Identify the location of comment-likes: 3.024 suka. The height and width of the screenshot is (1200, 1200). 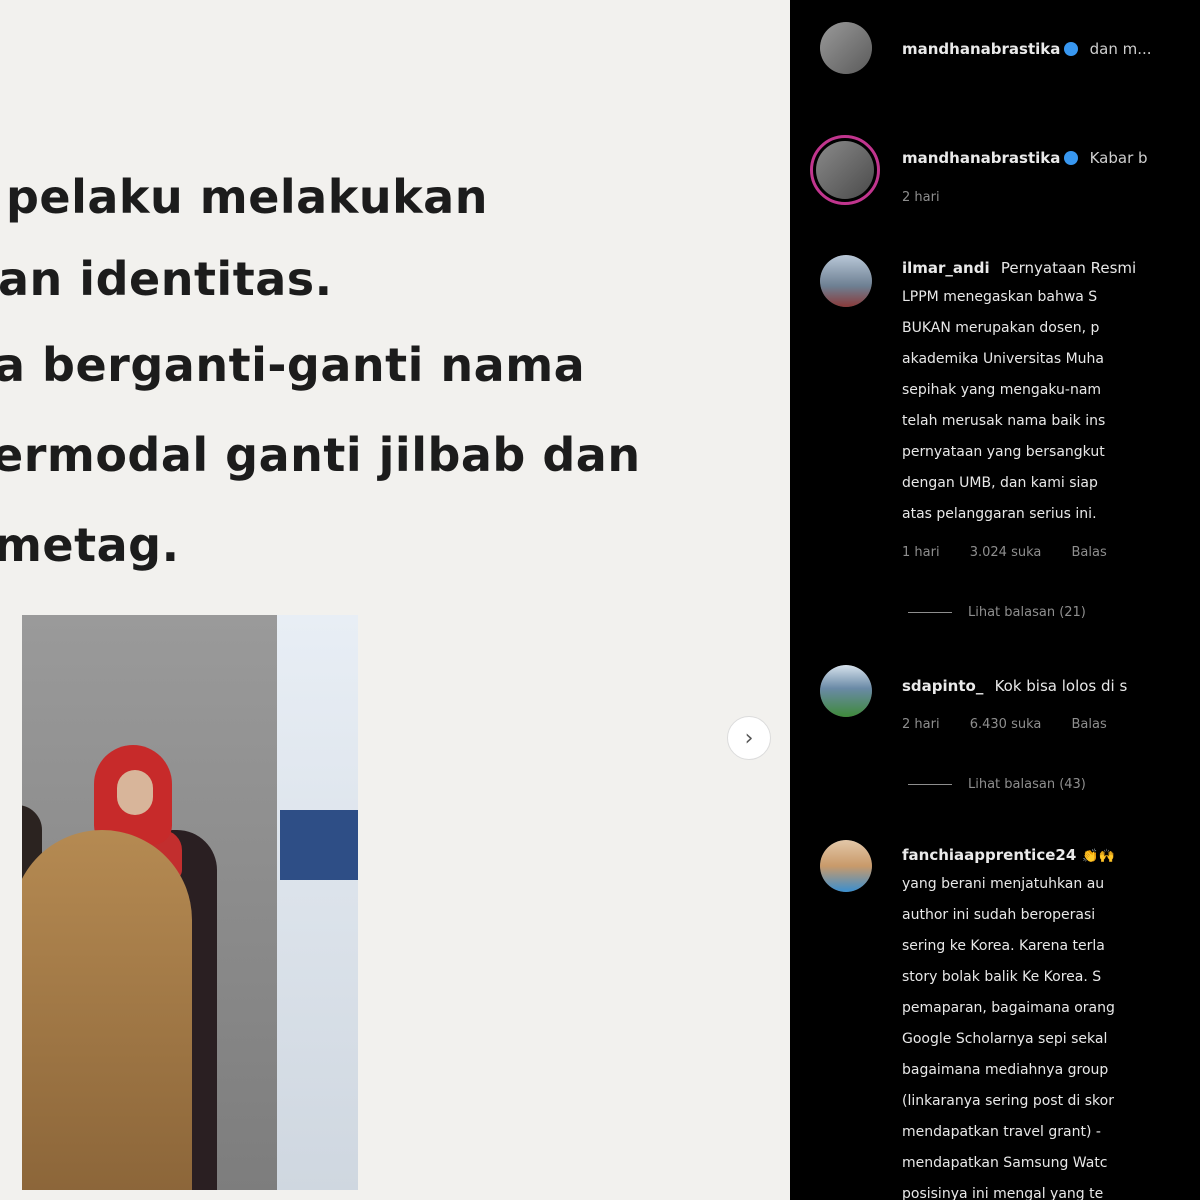
(1006, 552).